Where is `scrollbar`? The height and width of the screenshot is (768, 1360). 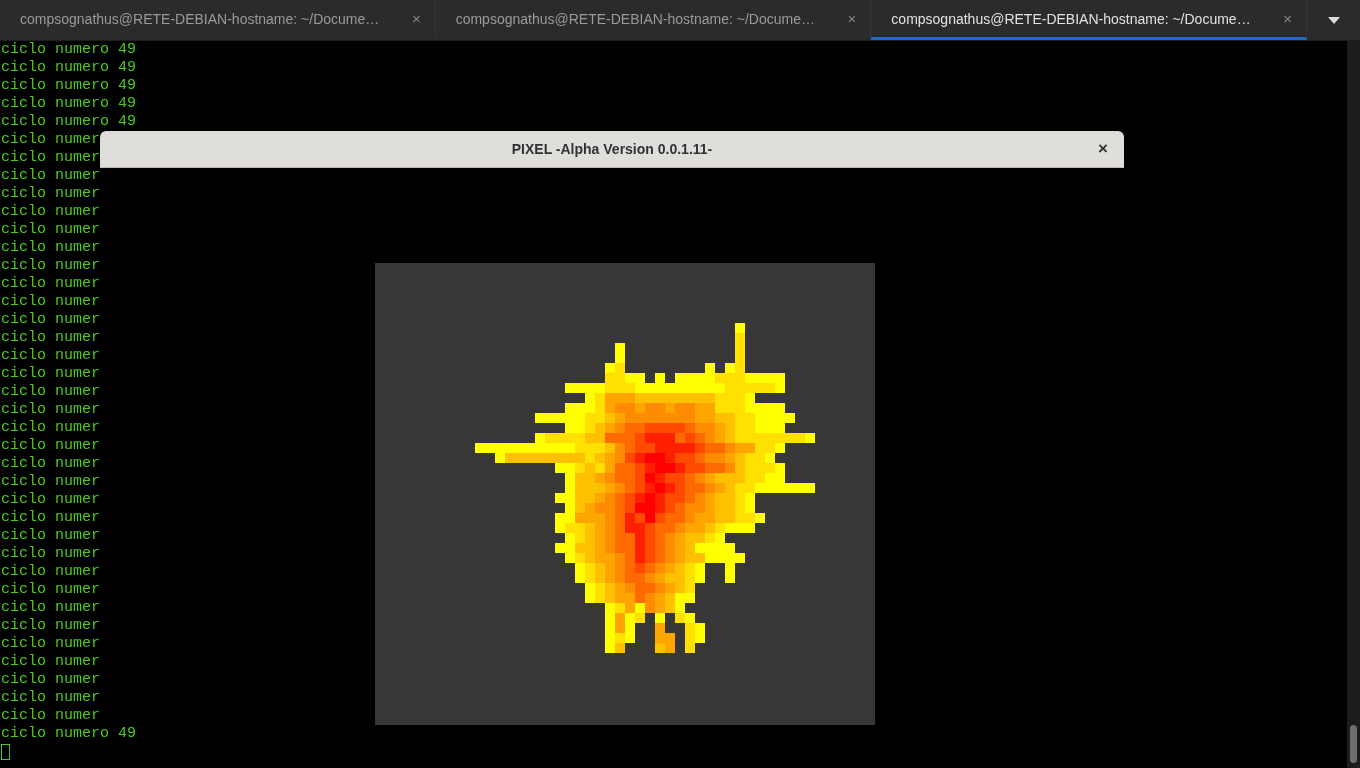 scrollbar is located at coordinates (1353, 404).